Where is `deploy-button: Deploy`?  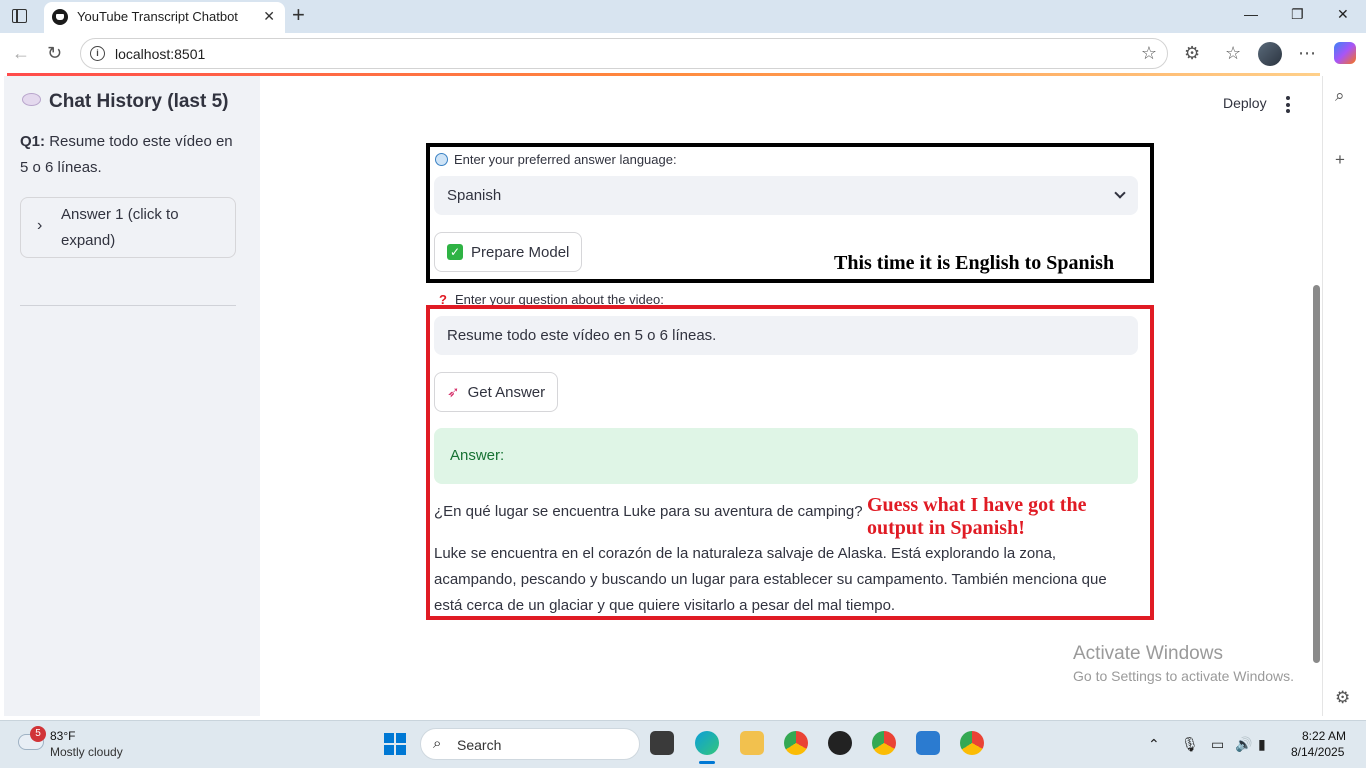
deploy-button: Deploy is located at coordinates (1245, 103).